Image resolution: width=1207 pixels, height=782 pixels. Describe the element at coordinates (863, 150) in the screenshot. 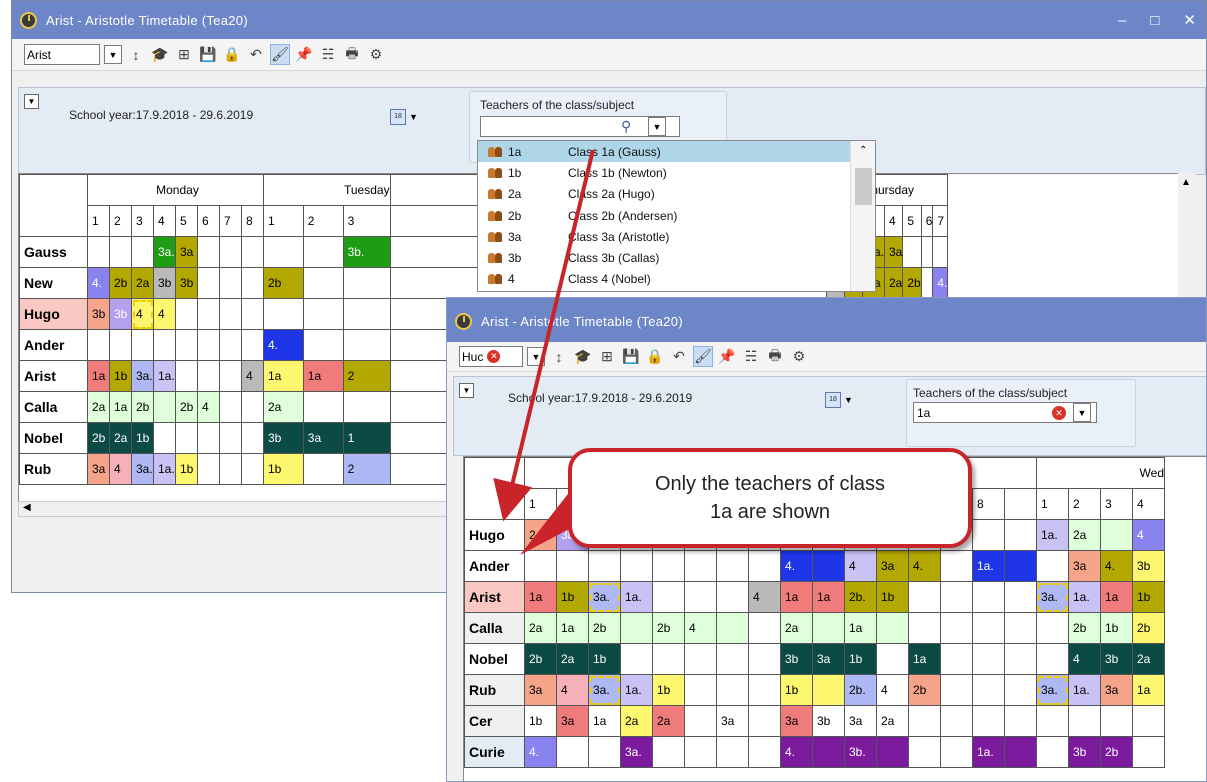

I see `scroll-up-icon: ⌃` at that location.